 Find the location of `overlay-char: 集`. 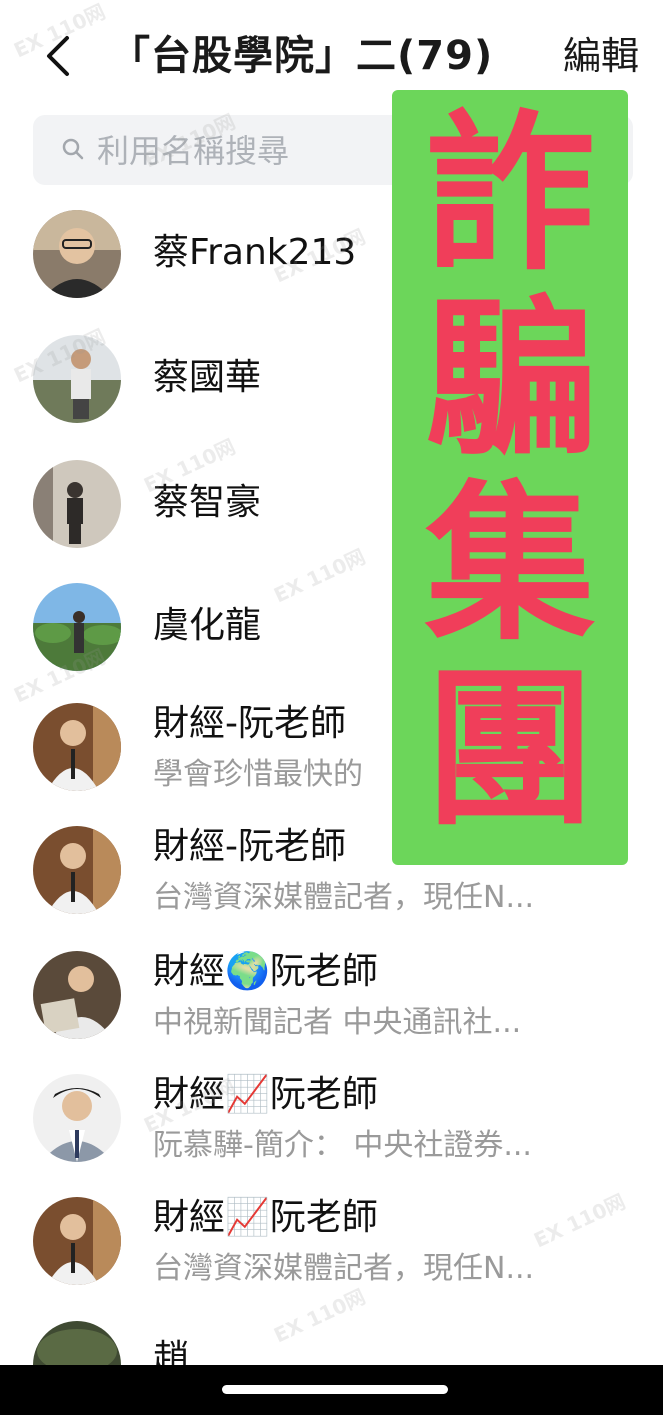

overlay-char: 集 is located at coordinates (509, 565).